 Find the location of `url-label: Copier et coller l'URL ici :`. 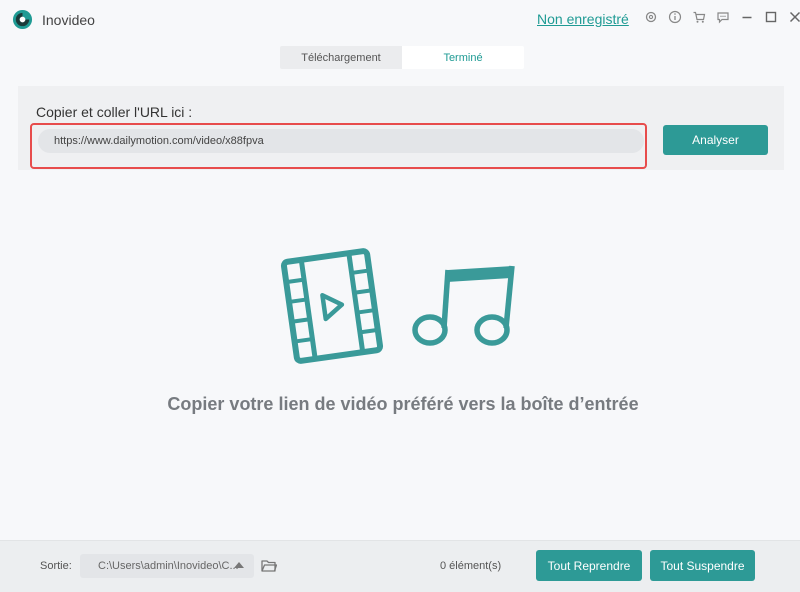

url-label: Copier et coller l'URL ici : is located at coordinates (114, 112).